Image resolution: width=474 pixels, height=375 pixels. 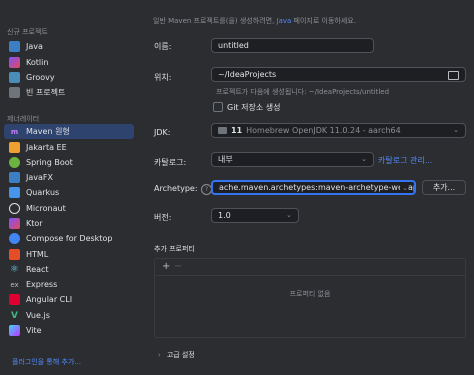 I want to click on sidebar-item-javafx: JavaFX, so click(x=69, y=177).